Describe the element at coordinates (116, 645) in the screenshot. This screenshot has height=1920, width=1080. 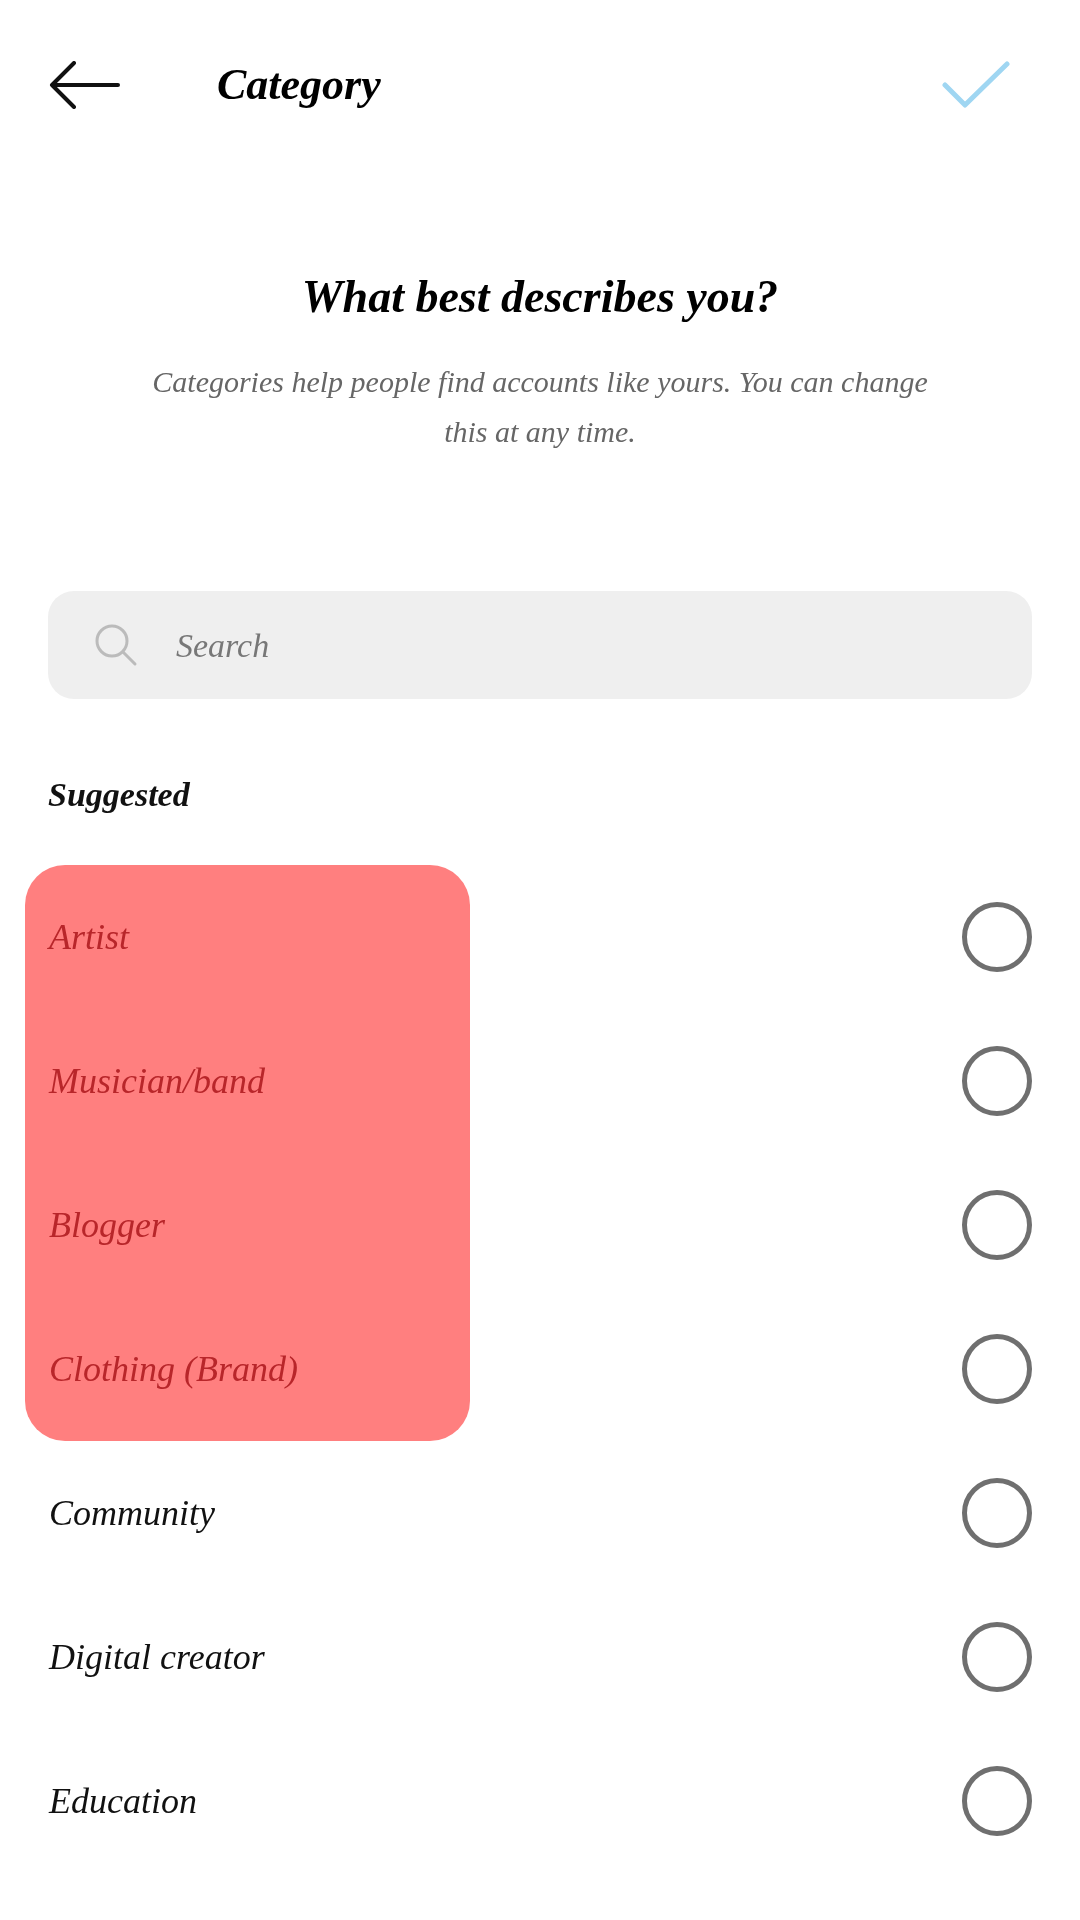
I see `search-icon` at that location.